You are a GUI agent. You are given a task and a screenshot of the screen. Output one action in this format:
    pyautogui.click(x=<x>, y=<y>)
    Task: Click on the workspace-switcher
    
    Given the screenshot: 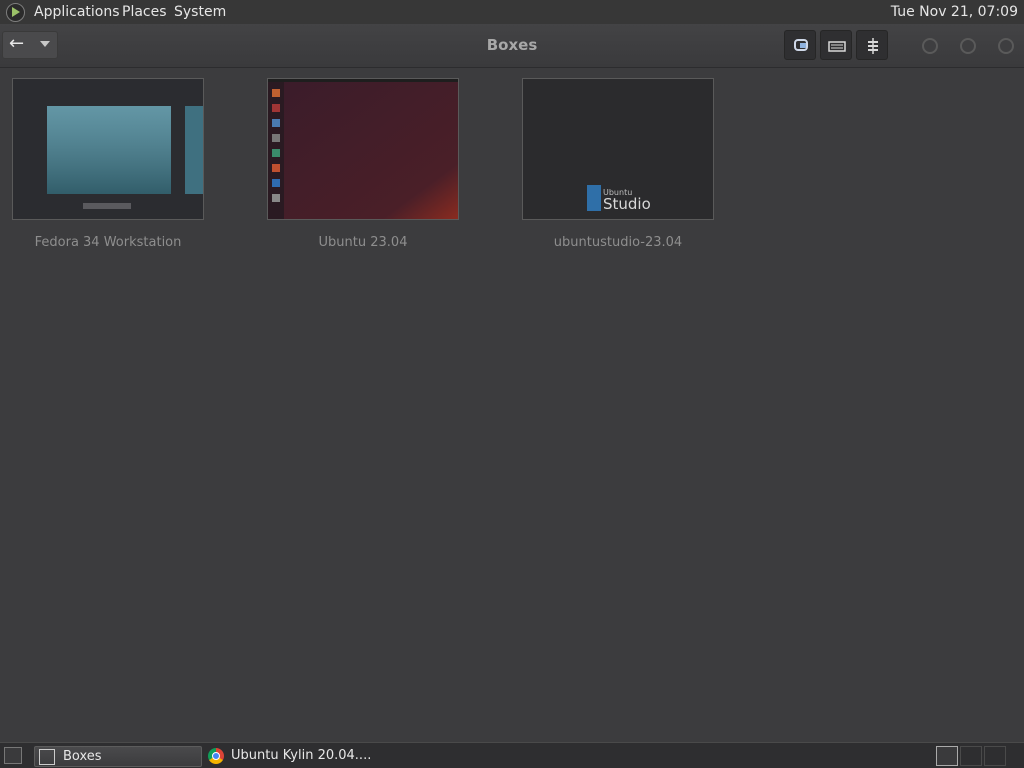 What is the action you would take?
    pyautogui.click(x=947, y=756)
    